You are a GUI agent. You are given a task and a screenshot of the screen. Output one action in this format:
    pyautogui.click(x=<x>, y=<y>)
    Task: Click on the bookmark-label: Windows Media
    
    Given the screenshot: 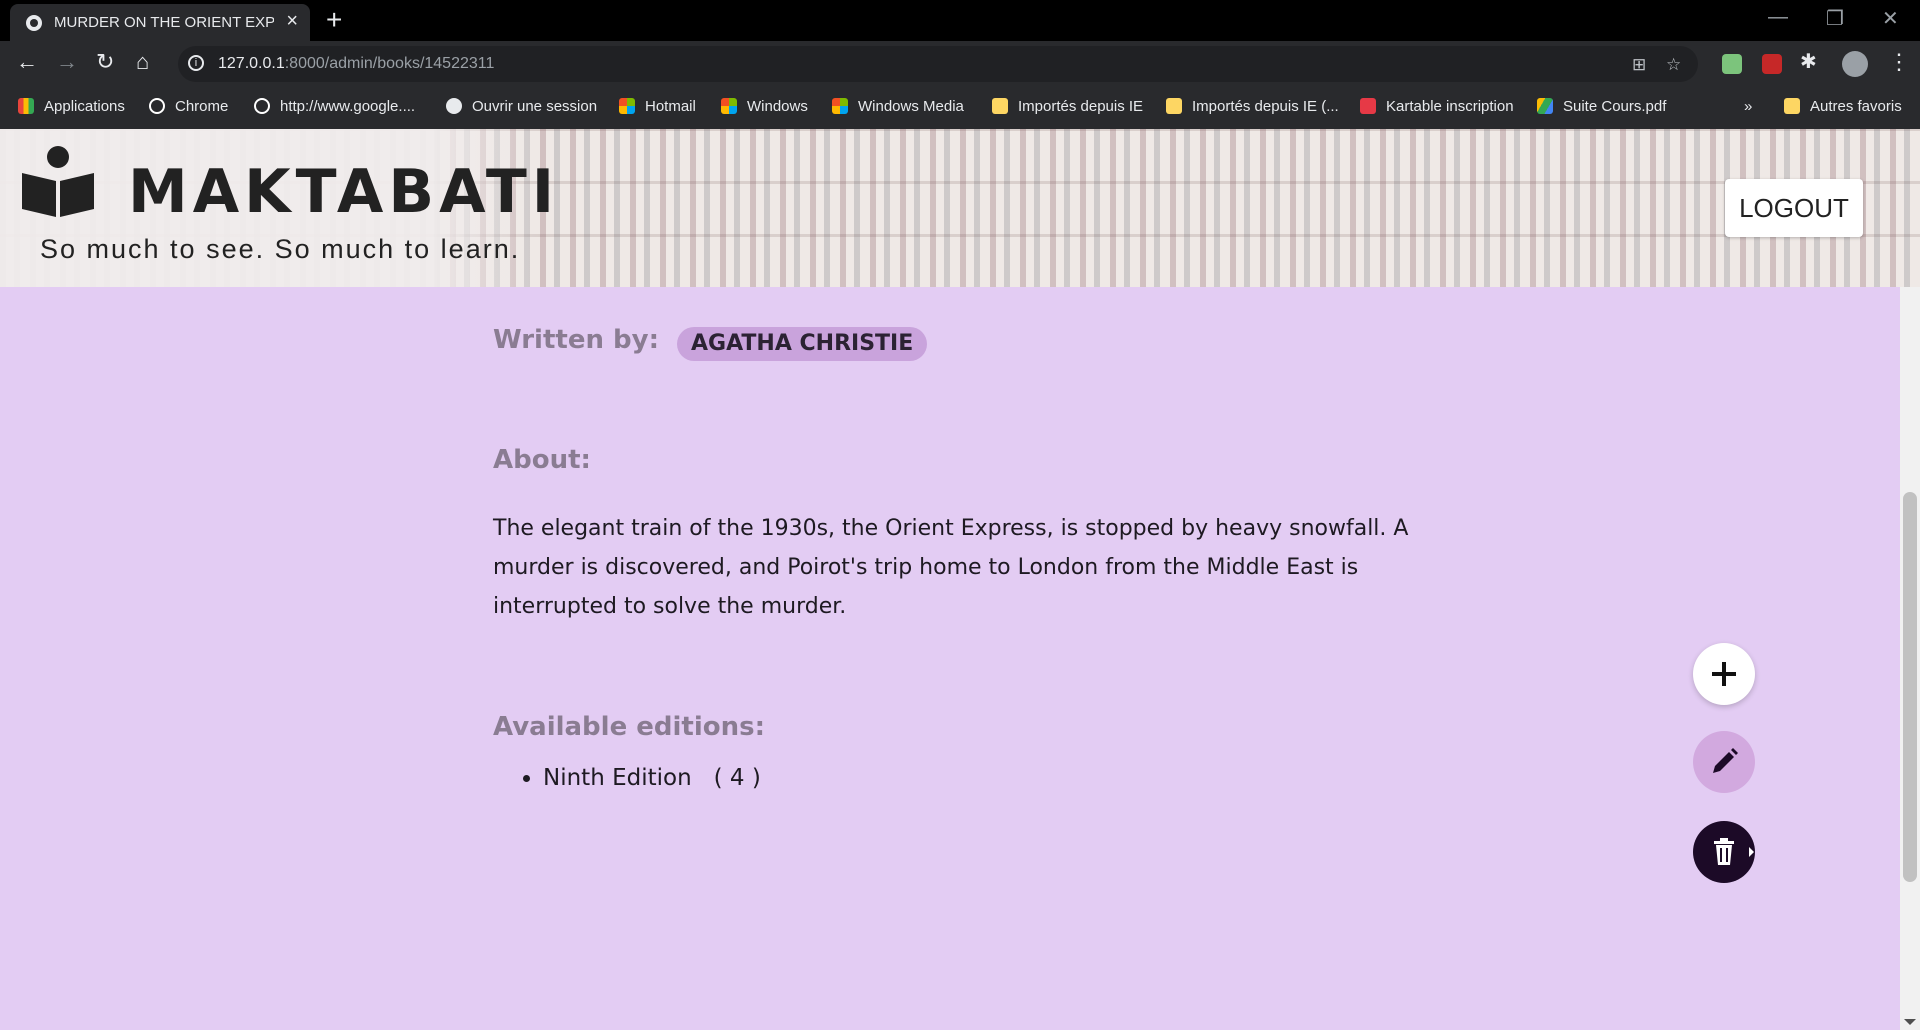 What is the action you would take?
    pyautogui.click(x=911, y=106)
    